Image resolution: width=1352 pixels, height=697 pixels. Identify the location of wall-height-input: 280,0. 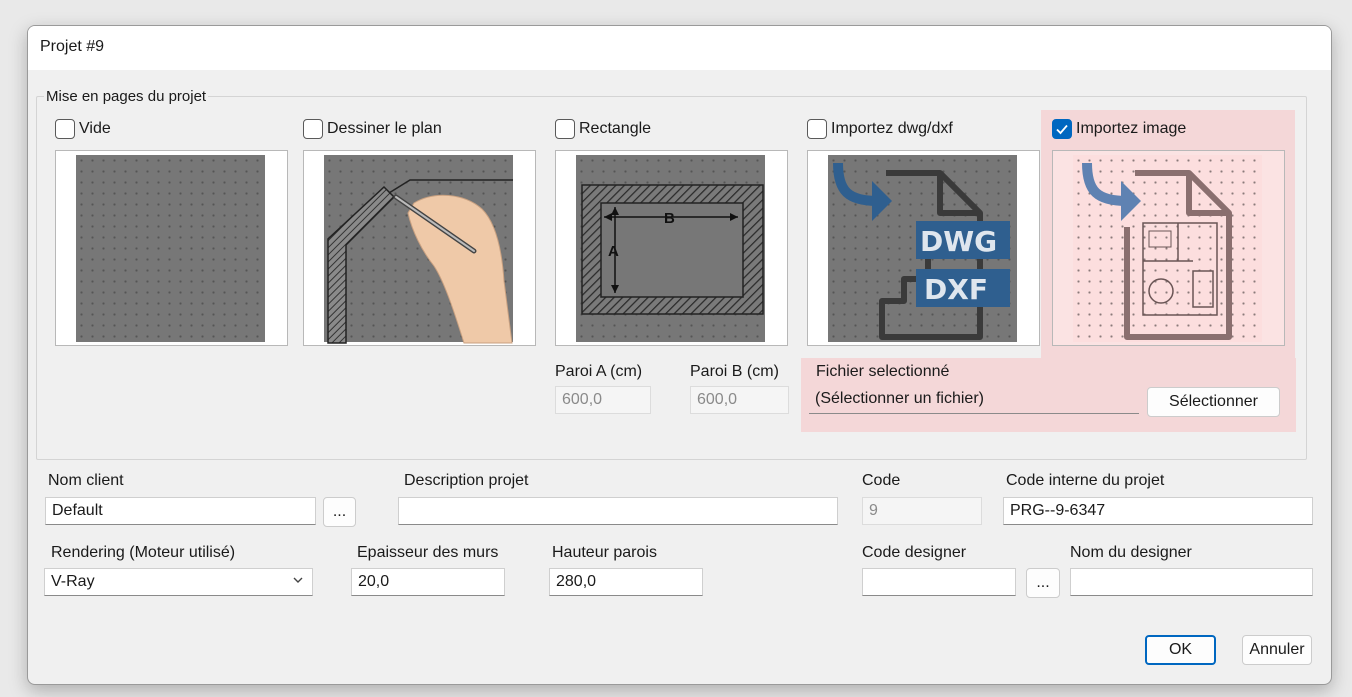
(626, 582).